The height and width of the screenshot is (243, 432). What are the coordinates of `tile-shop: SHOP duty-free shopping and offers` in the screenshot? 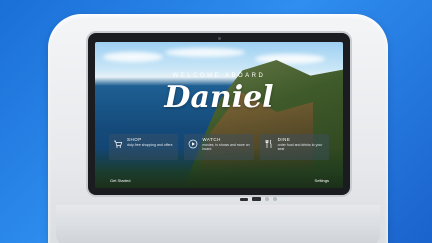 It's located at (144, 147).